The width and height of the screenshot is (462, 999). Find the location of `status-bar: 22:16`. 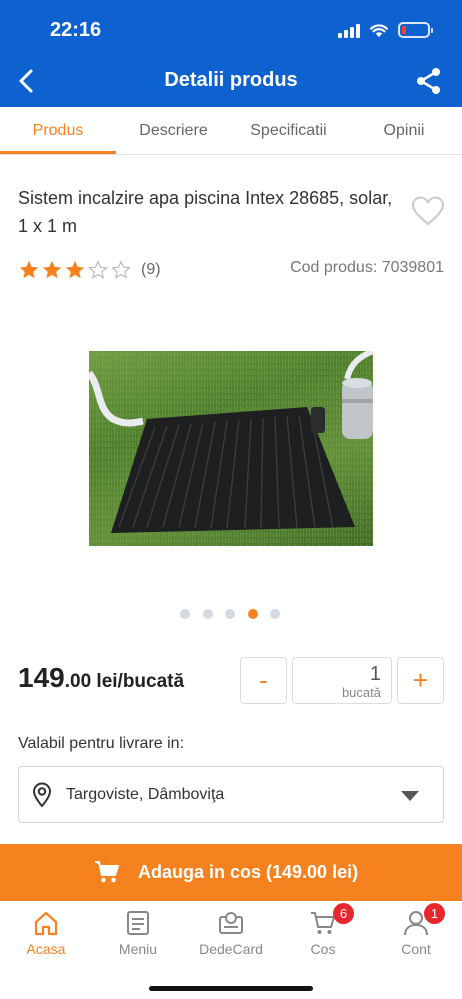

status-bar: 22:16 is located at coordinates (231, 29).